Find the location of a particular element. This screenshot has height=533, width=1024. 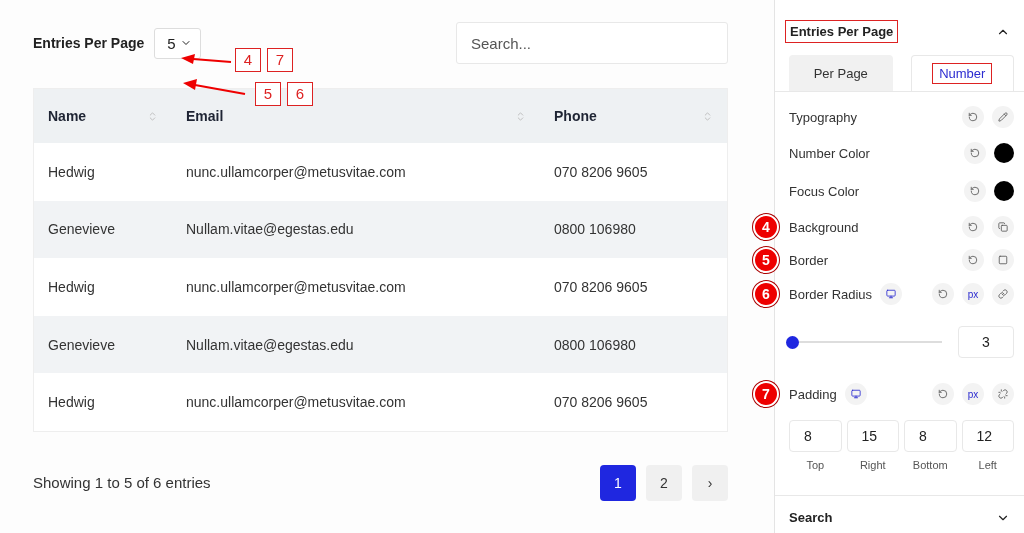

unlink-icon is located at coordinates (1003, 394).